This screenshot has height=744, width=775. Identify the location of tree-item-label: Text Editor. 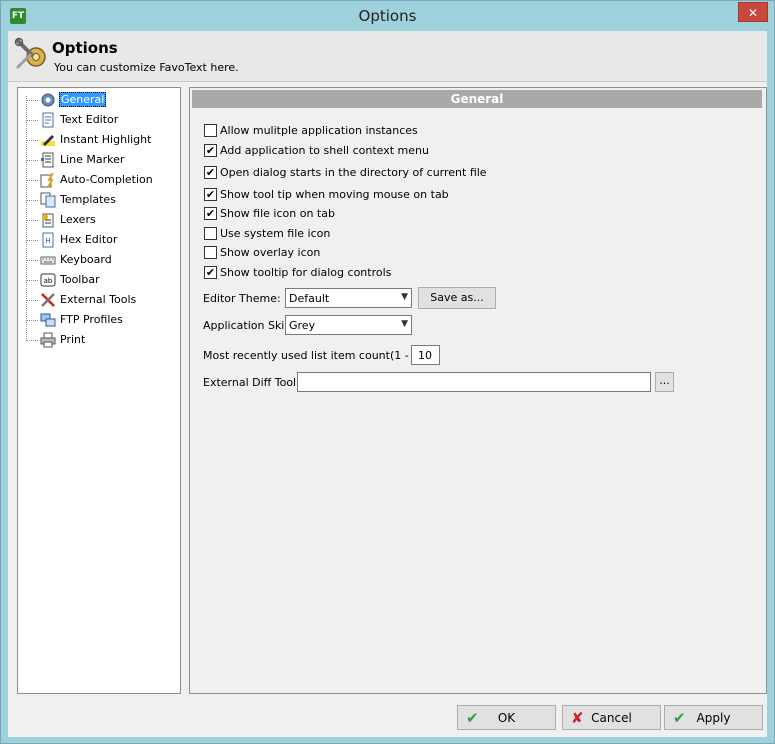
(89, 119).